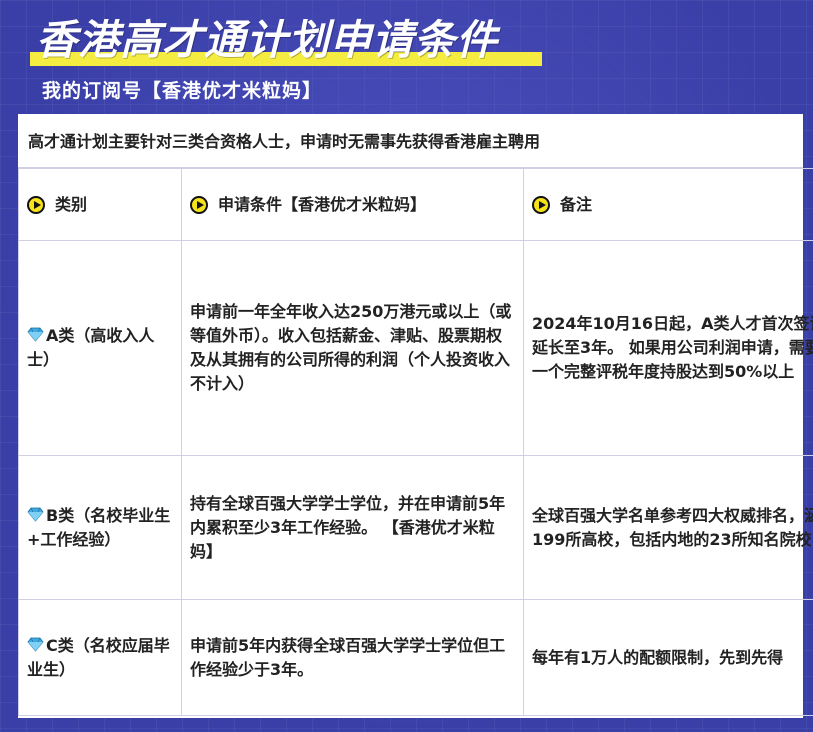 This screenshot has height=732, width=813. What do you see at coordinates (668, 657) in the screenshot?
I see `remark-cell: 每年有1万人的配额限制，先到先得` at bounding box center [668, 657].